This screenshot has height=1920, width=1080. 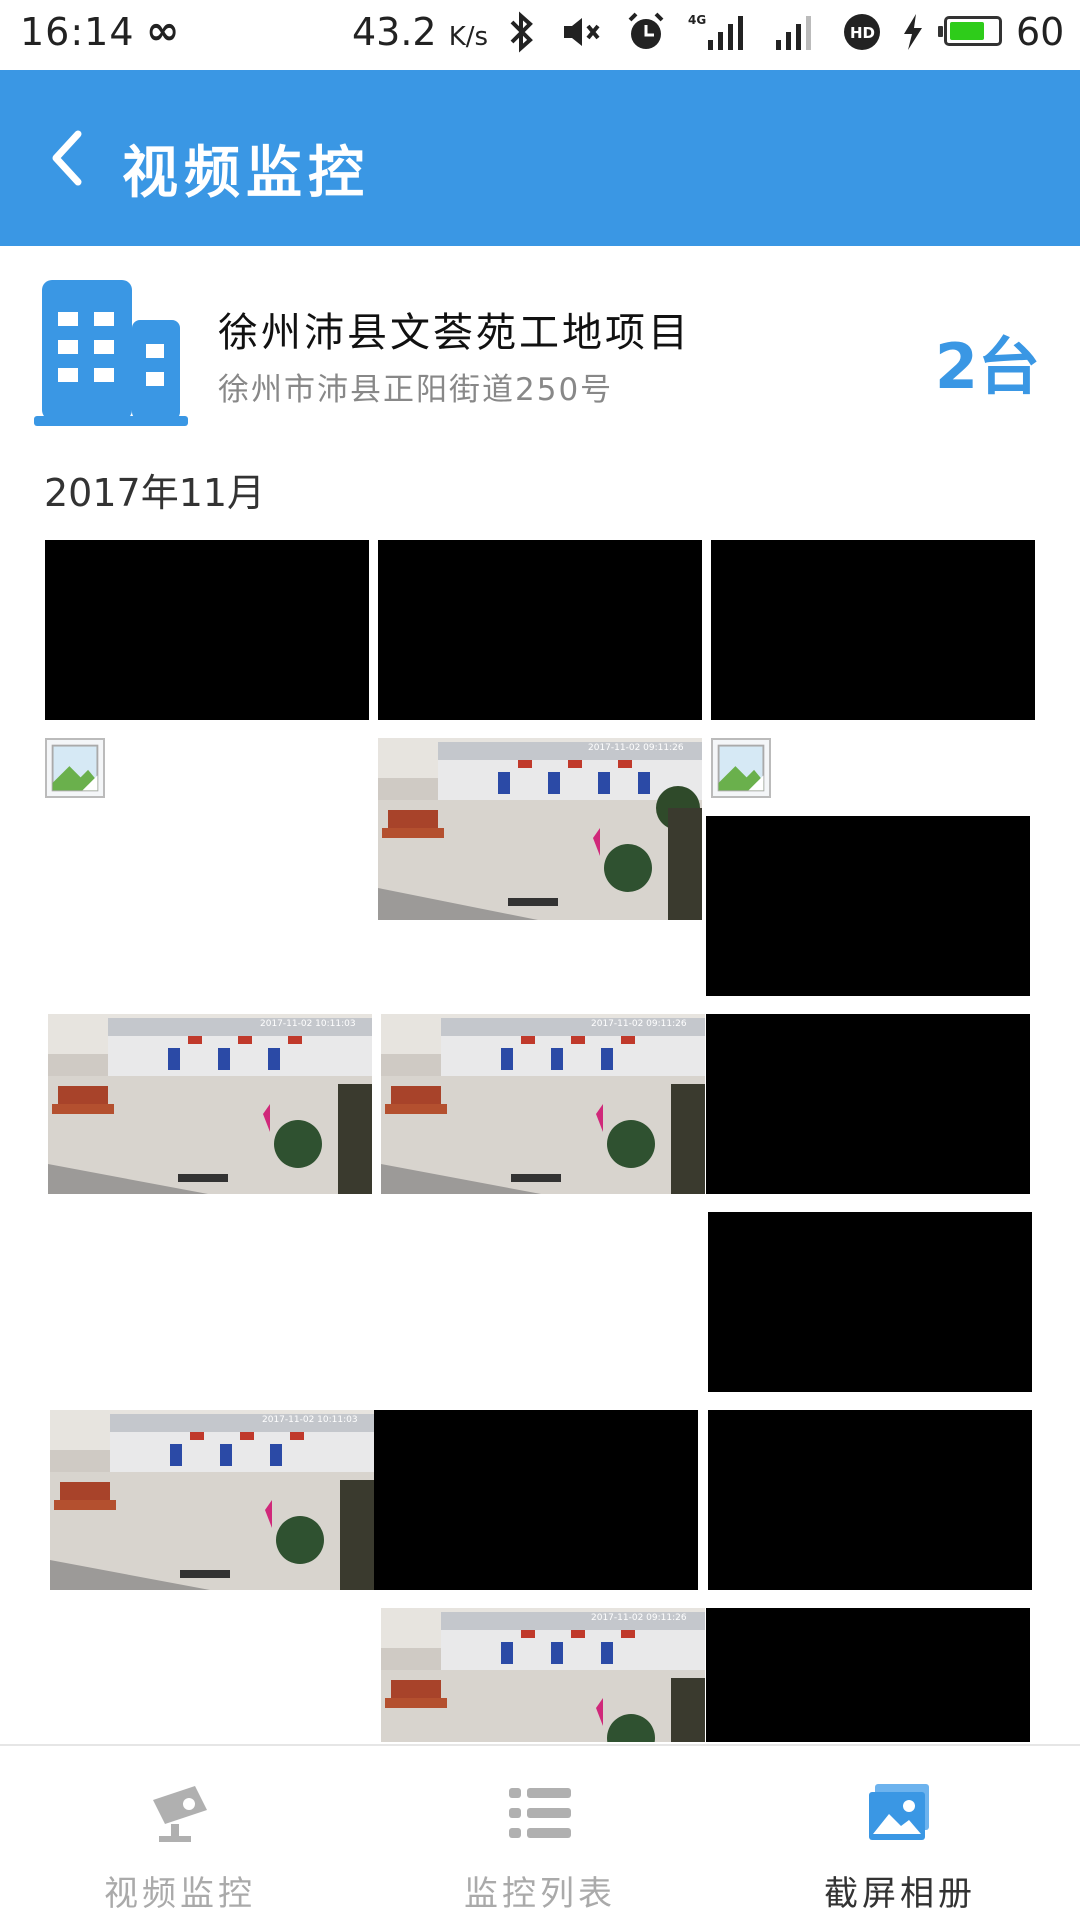 What do you see at coordinates (697, 20) in the screenshot?
I see `svg-text: 4G` at bounding box center [697, 20].